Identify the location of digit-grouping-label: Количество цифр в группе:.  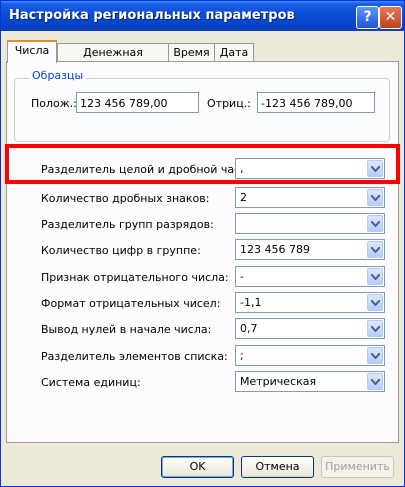
(121, 250).